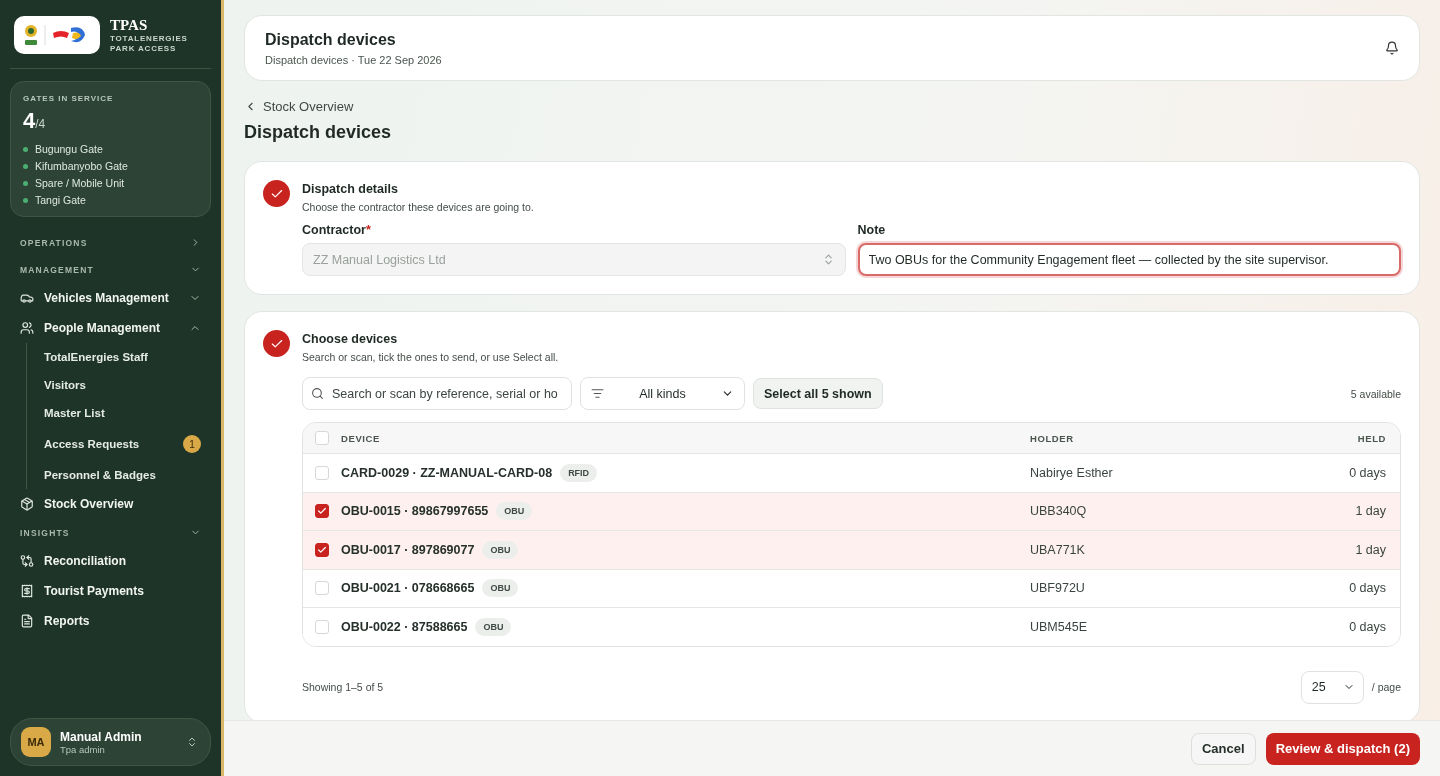 Image resolution: width=1440 pixels, height=776 pixels. I want to click on device-reference: OBU-0021 · 078668665, so click(408, 588).